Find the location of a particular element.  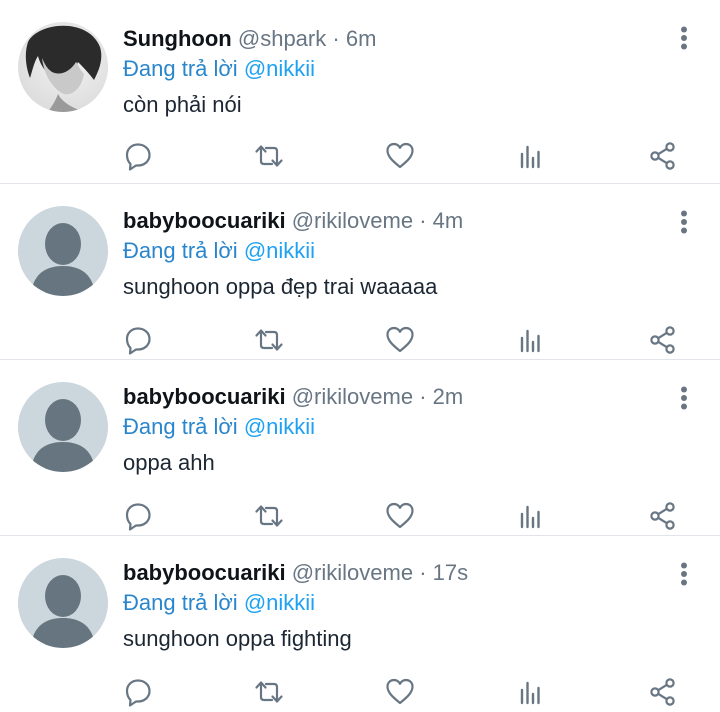

profile-photo is located at coordinates (63, 67).